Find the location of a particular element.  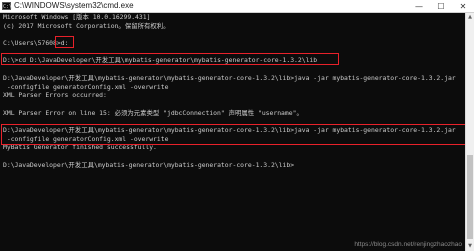

cmd-app-icon: C:\ is located at coordinates (7, 6).